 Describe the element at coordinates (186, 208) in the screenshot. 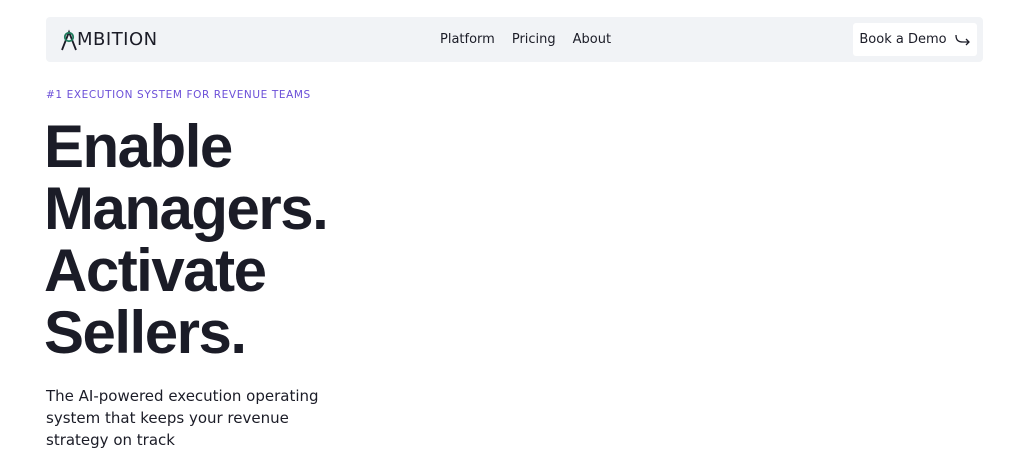

I see `headline-line-2: Managers.` at that location.